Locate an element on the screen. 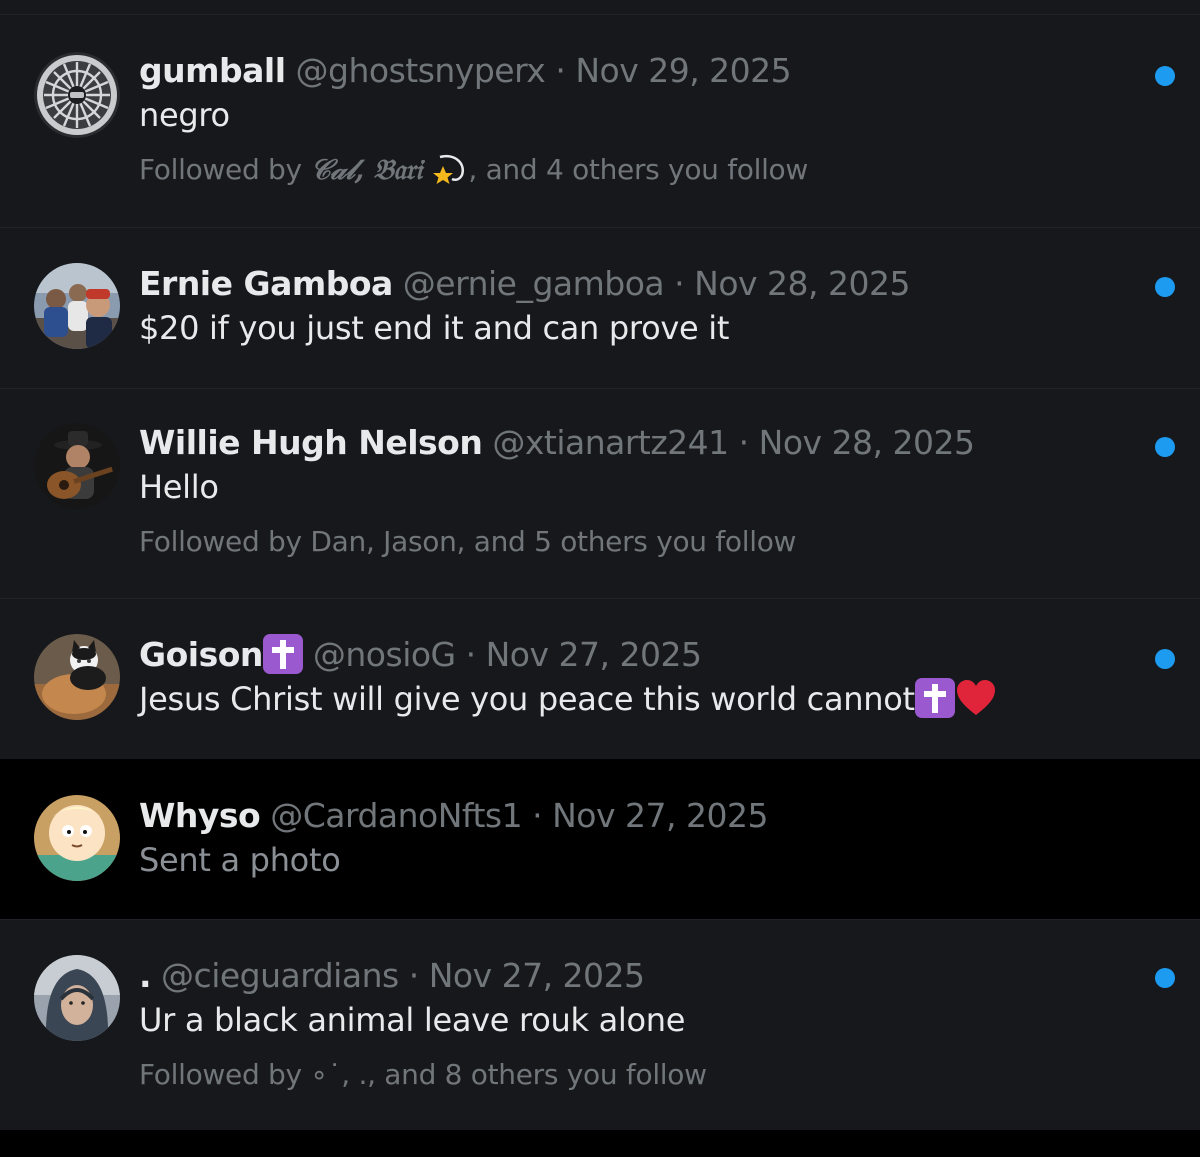  car-wheel-icon is located at coordinates (77, 95).